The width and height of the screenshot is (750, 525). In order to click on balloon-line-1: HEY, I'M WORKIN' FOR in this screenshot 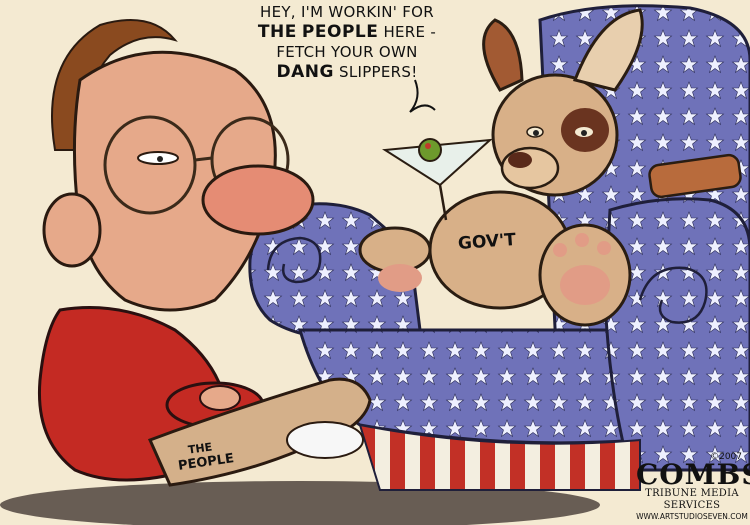, I will do `click(346, 12)`.